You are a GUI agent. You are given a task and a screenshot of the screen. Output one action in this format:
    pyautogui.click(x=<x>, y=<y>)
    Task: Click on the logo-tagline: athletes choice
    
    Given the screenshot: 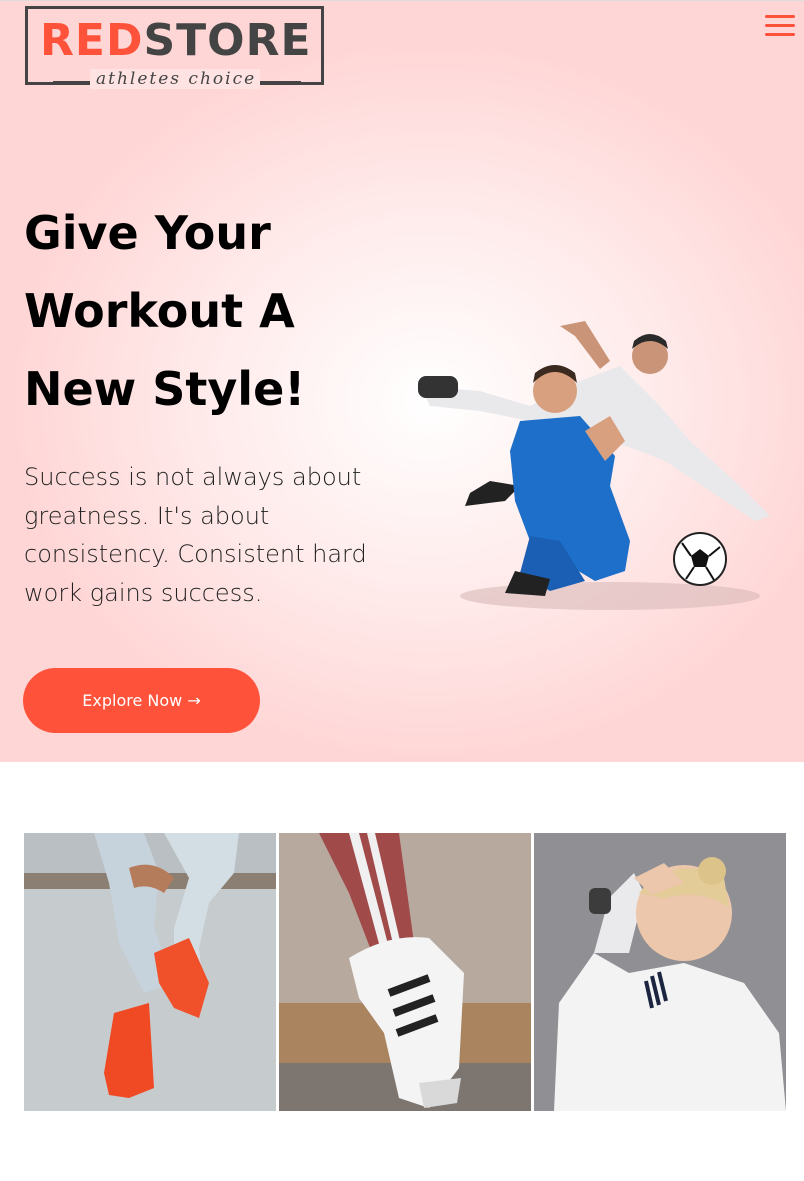 What is the action you would take?
    pyautogui.click(x=176, y=79)
    